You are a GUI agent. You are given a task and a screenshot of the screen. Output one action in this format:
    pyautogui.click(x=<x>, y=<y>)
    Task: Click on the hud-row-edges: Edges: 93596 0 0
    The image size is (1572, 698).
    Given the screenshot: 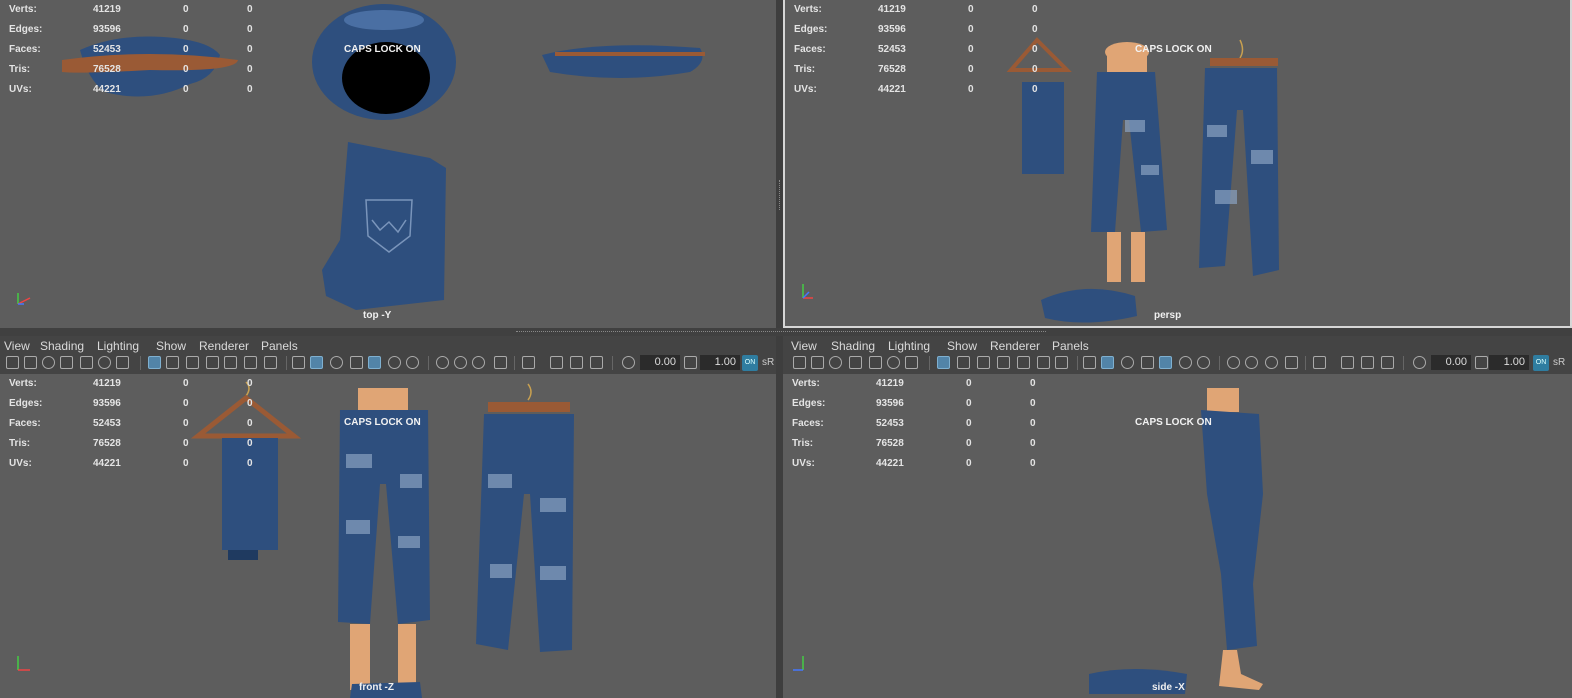 What is the action you would take?
    pyautogui.click(x=131, y=29)
    